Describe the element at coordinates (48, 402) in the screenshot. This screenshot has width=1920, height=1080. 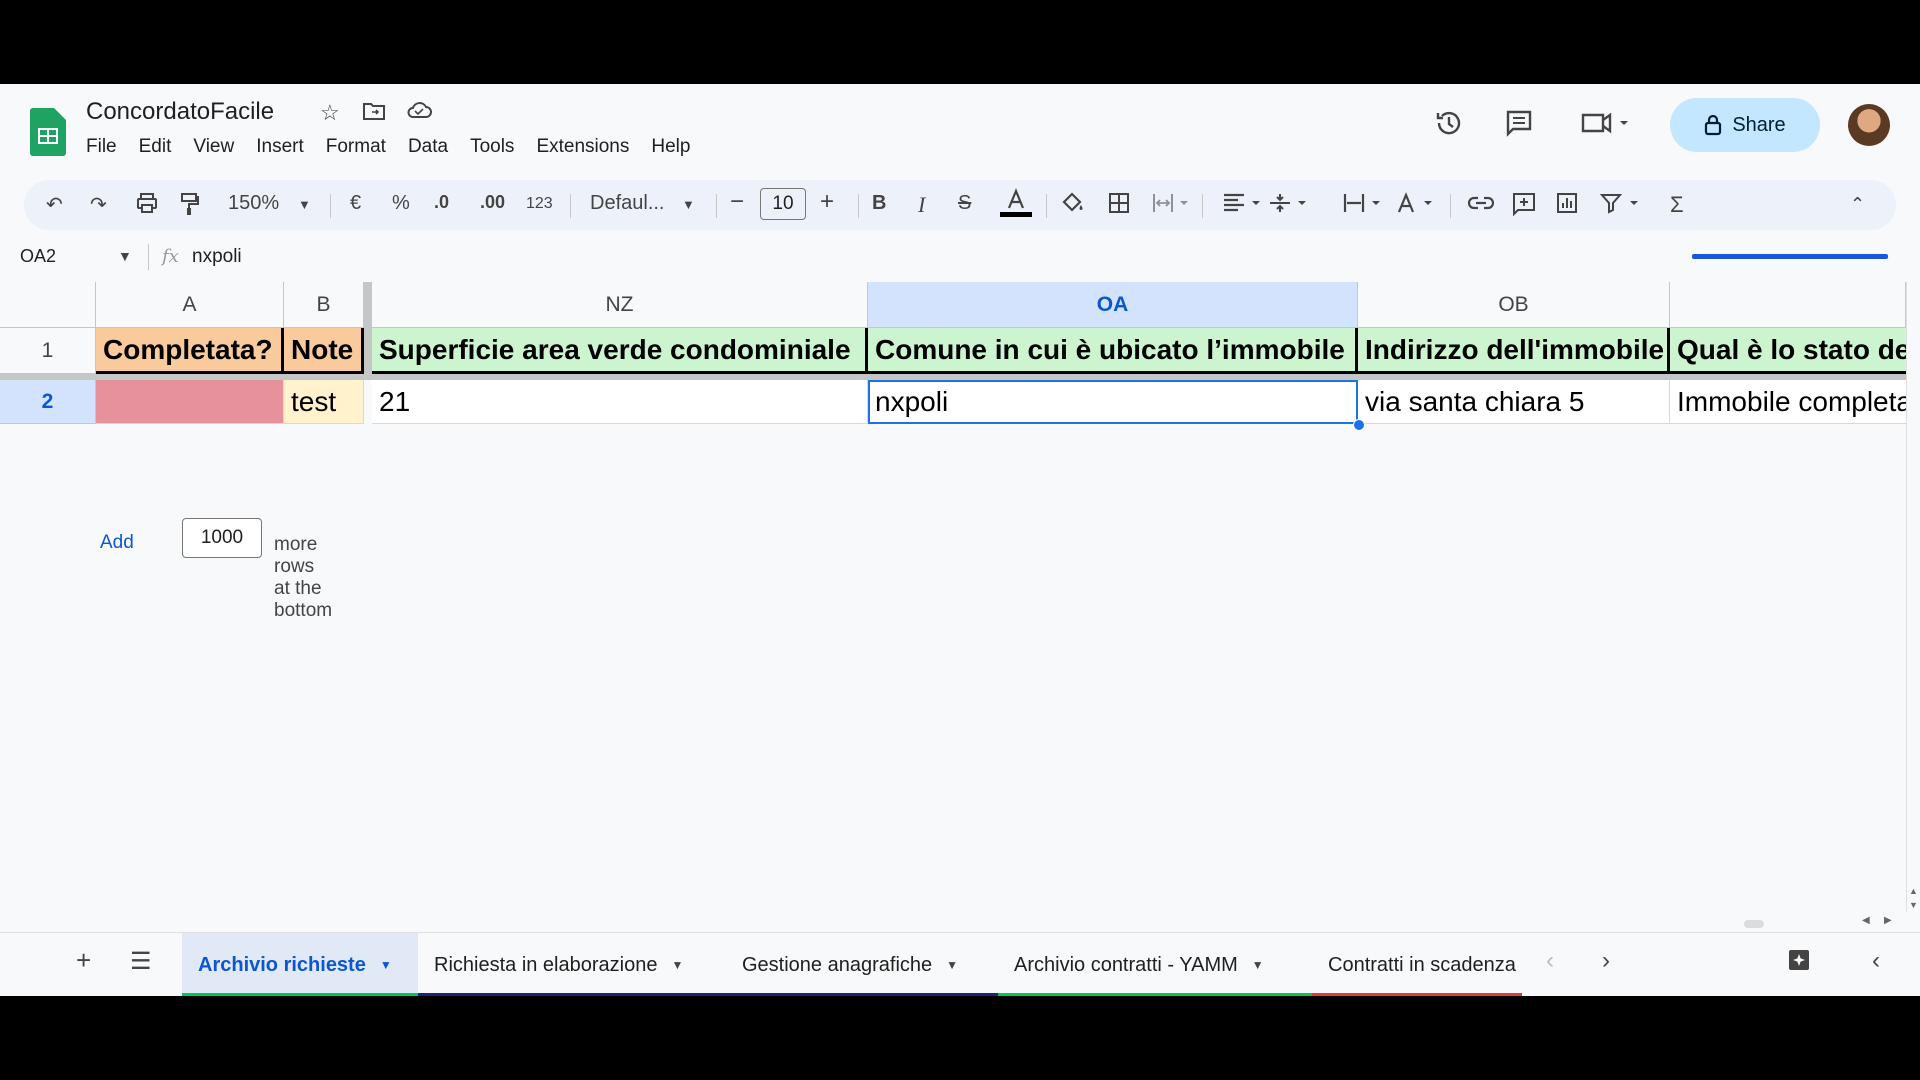
I see `row-header-2: 2` at that location.